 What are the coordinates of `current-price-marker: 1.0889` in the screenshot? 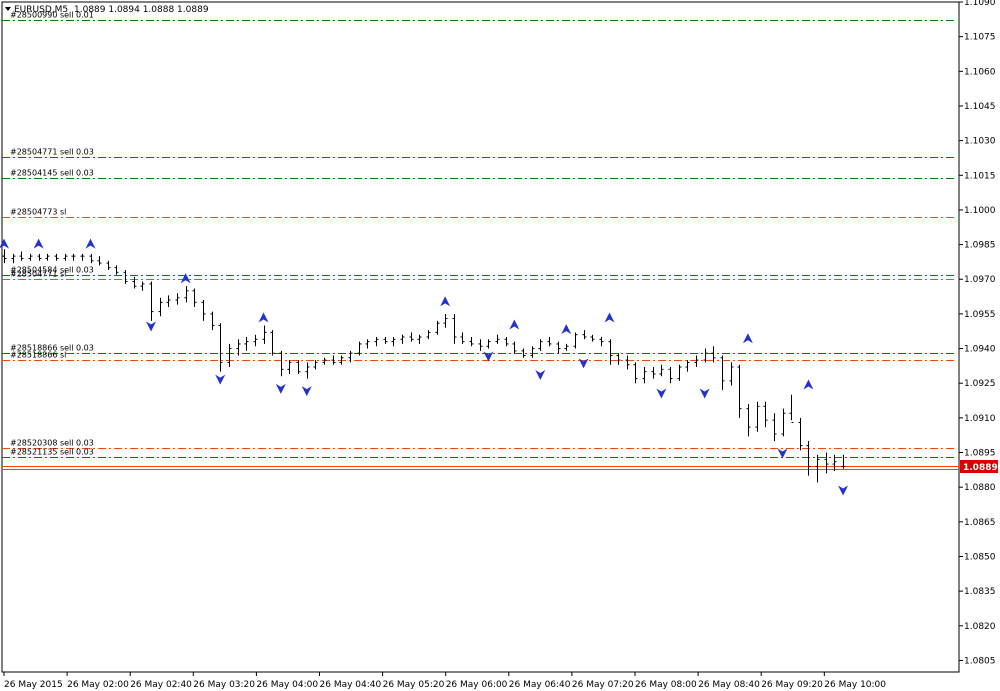 It's located at (979, 466).